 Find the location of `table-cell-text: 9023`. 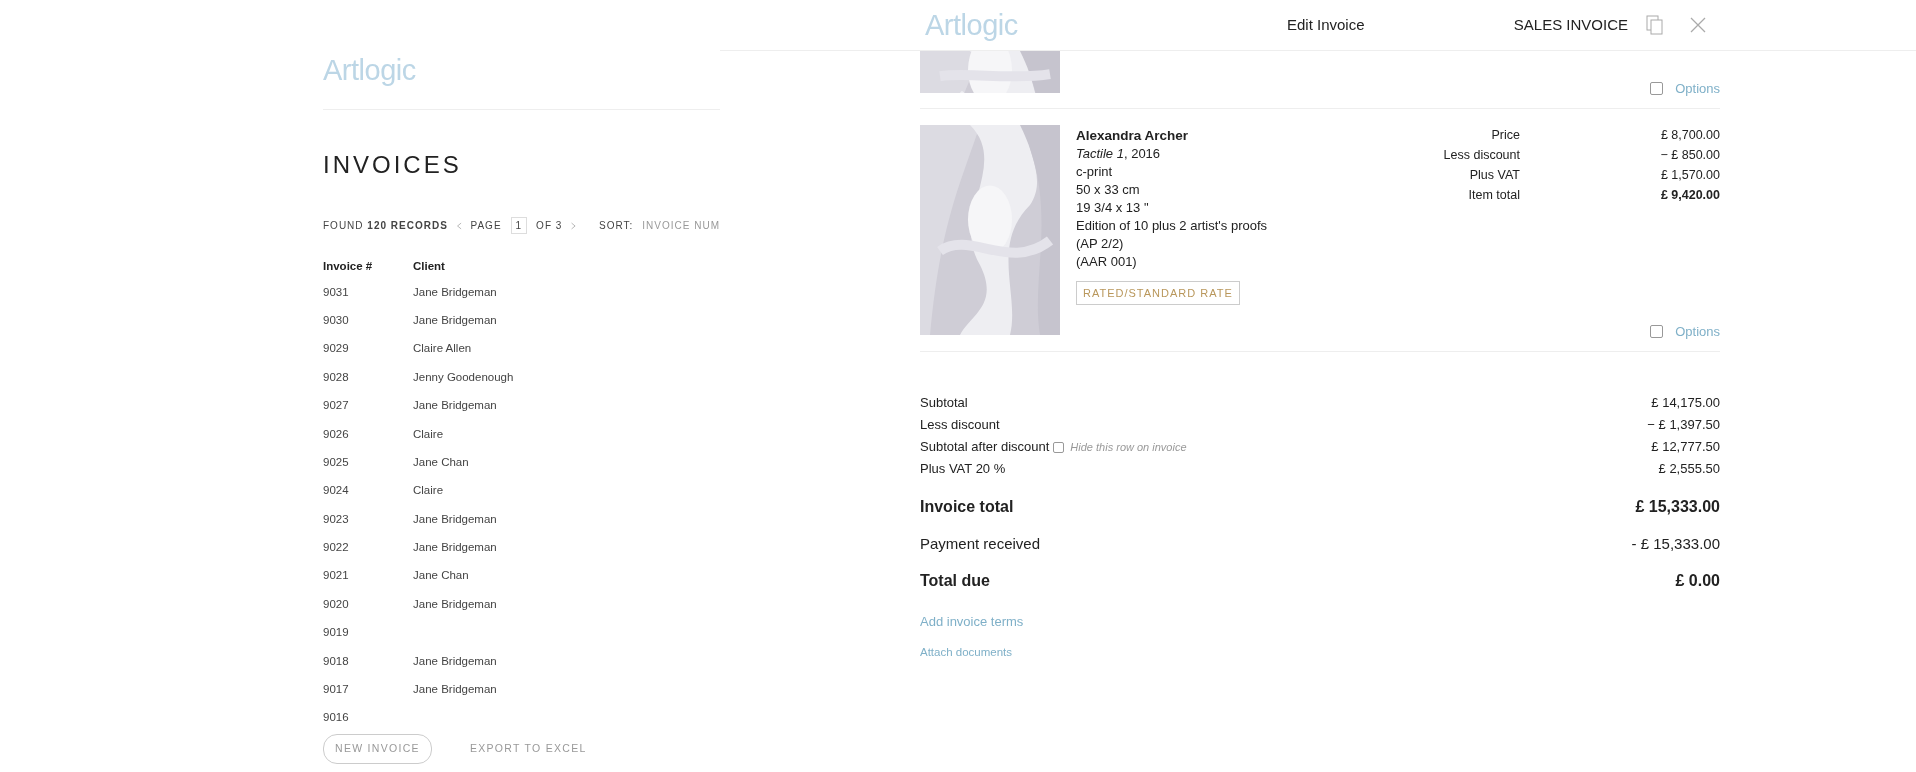

table-cell-text: 9023 is located at coordinates (336, 519).